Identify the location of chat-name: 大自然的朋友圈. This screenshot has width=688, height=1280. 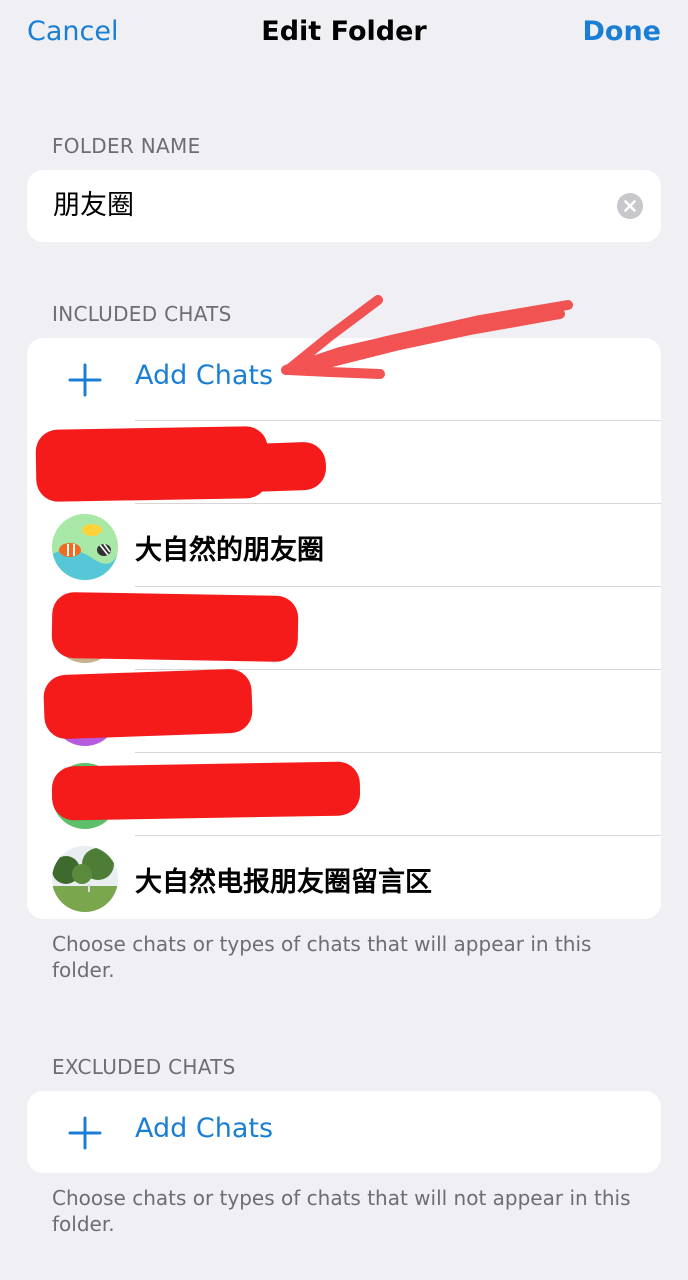
(229, 550).